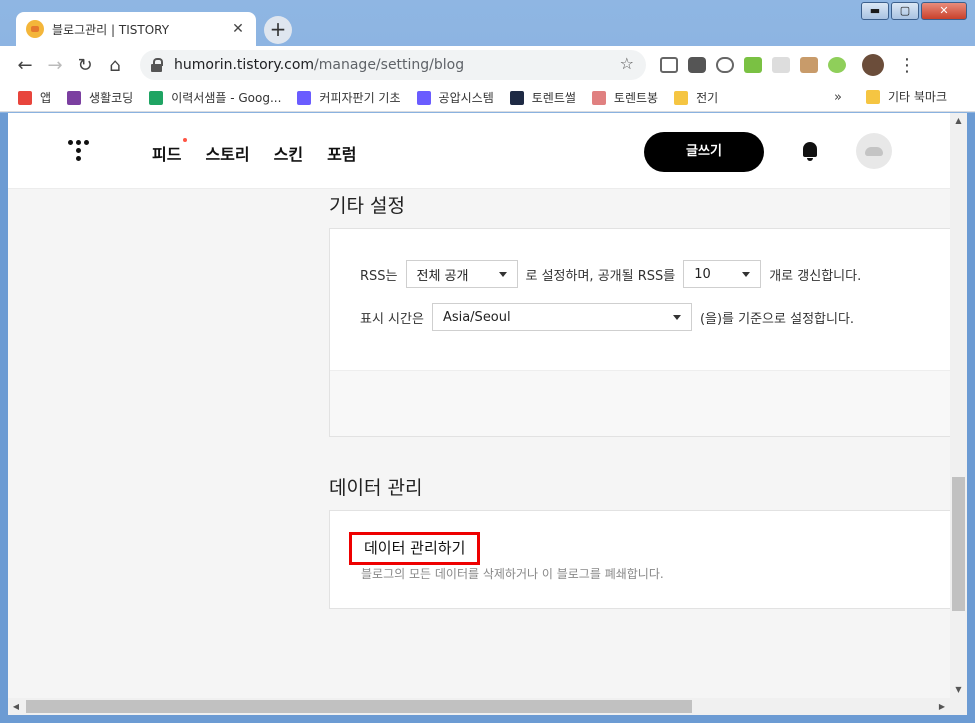  What do you see at coordinates (238, 29) in the screenshot?
I see `tab-close-icon: ✕` at bounding box center [238, 29].